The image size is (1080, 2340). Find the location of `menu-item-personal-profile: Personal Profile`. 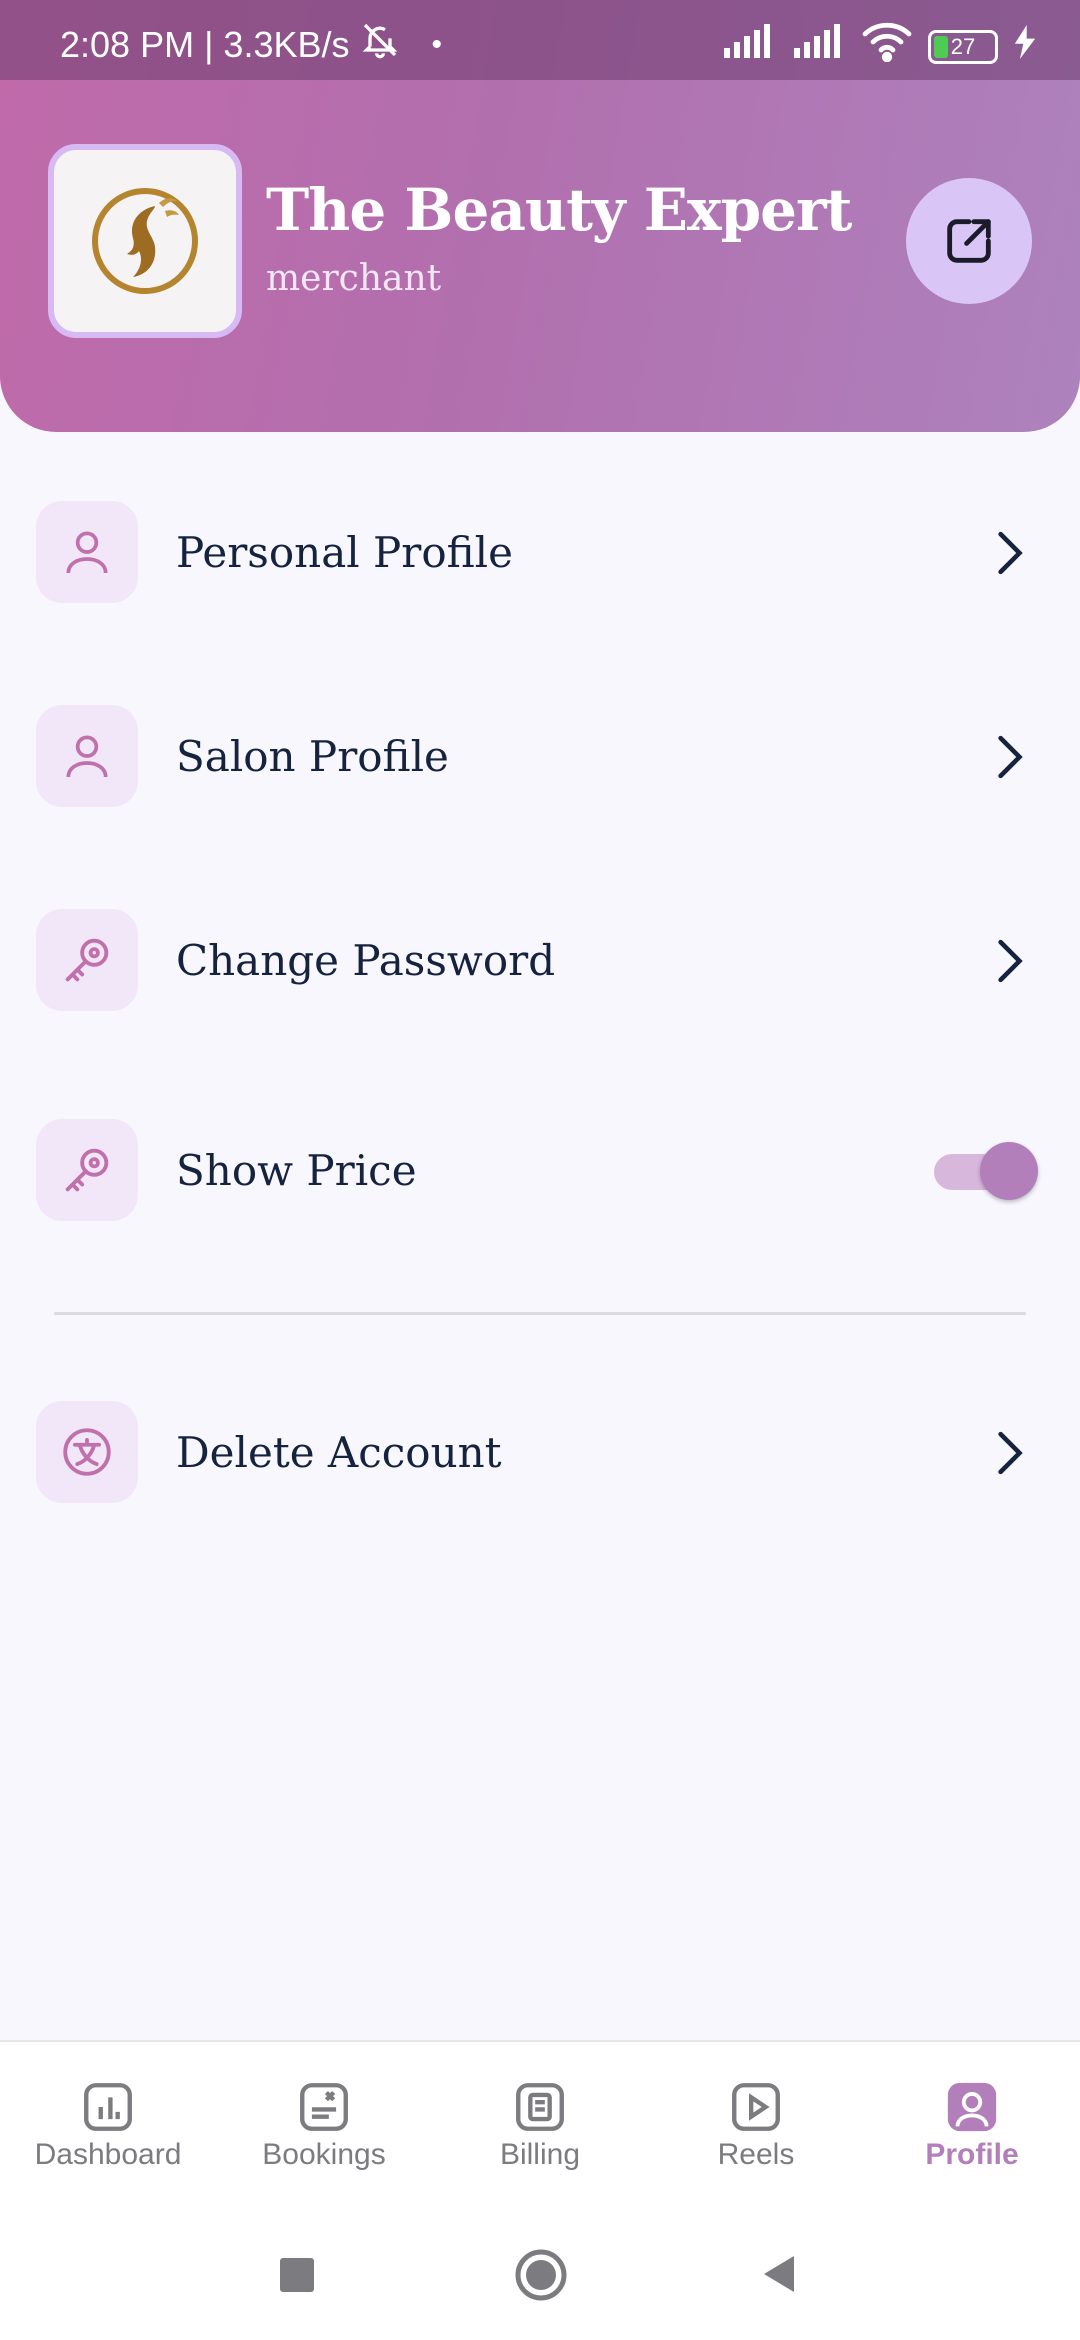

menu-item-personal-profile: Personal Profile is located at coordinates (540, 552).